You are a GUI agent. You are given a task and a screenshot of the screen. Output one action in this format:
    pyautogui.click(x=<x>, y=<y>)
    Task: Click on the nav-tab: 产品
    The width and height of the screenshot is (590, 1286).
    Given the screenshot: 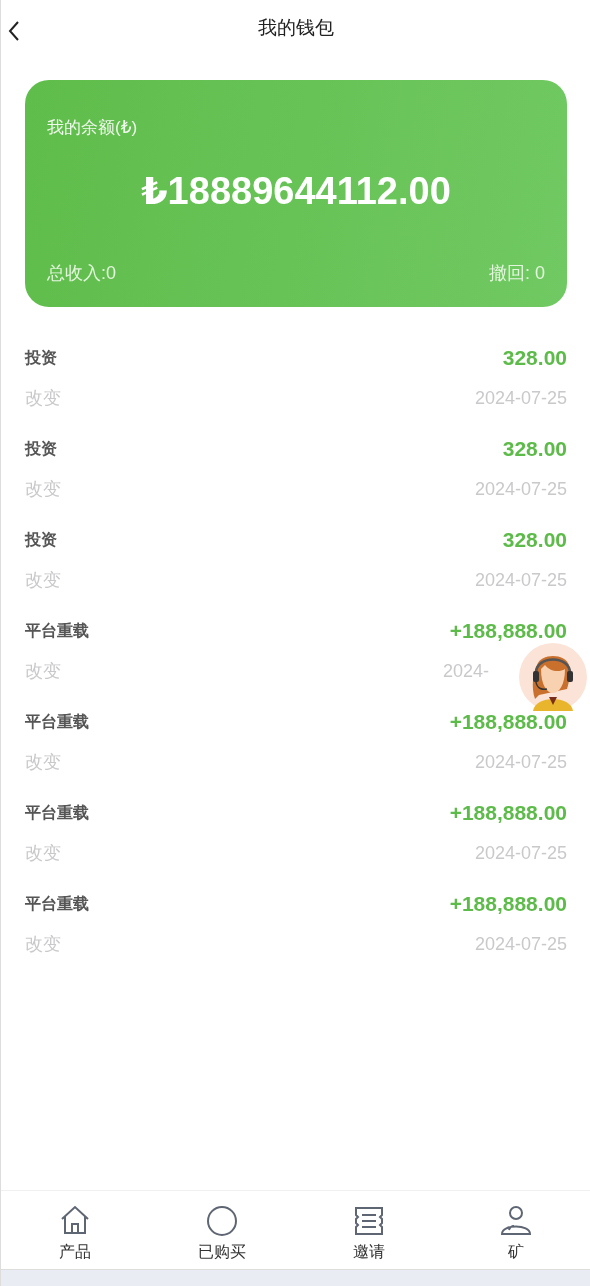 What is the action you would take?
    pyautogui.click(x=75, y=1230)
    